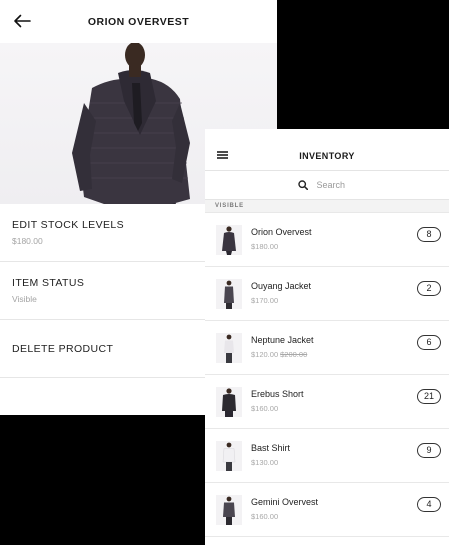  I want to click on product-price: $130.00, so click(264, 462).